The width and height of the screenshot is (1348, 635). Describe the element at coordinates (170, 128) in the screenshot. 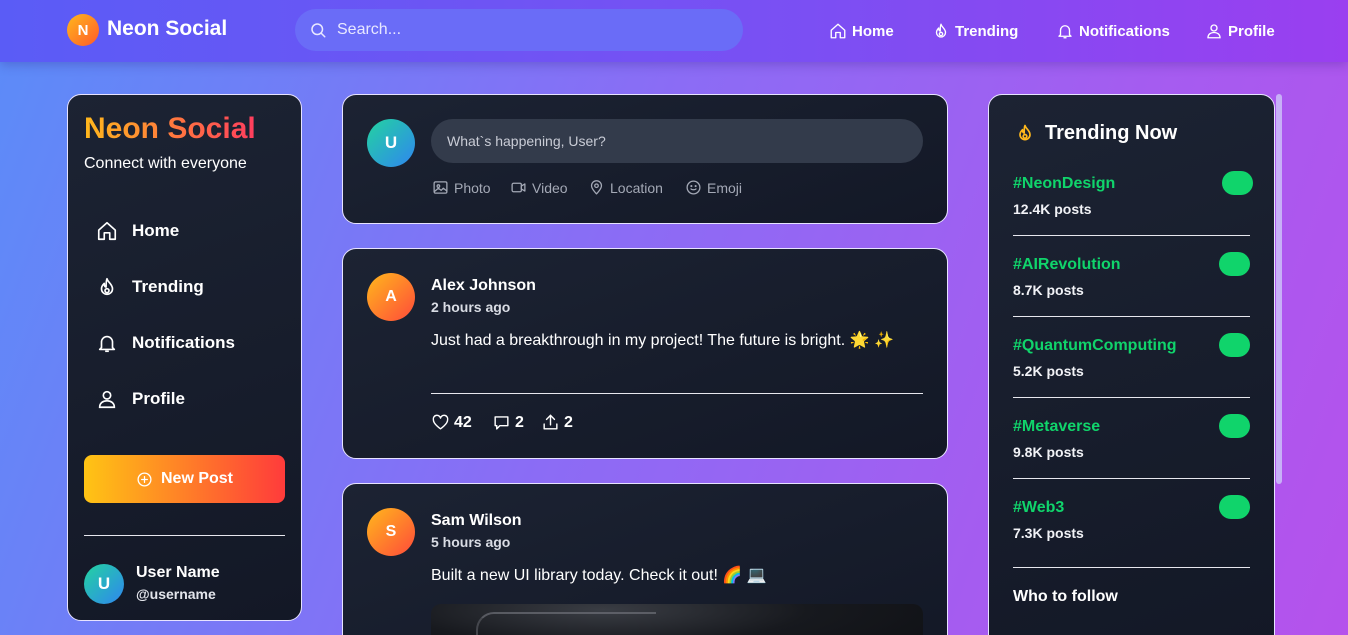

I see `sidebar-title: Neon Social` at that location.